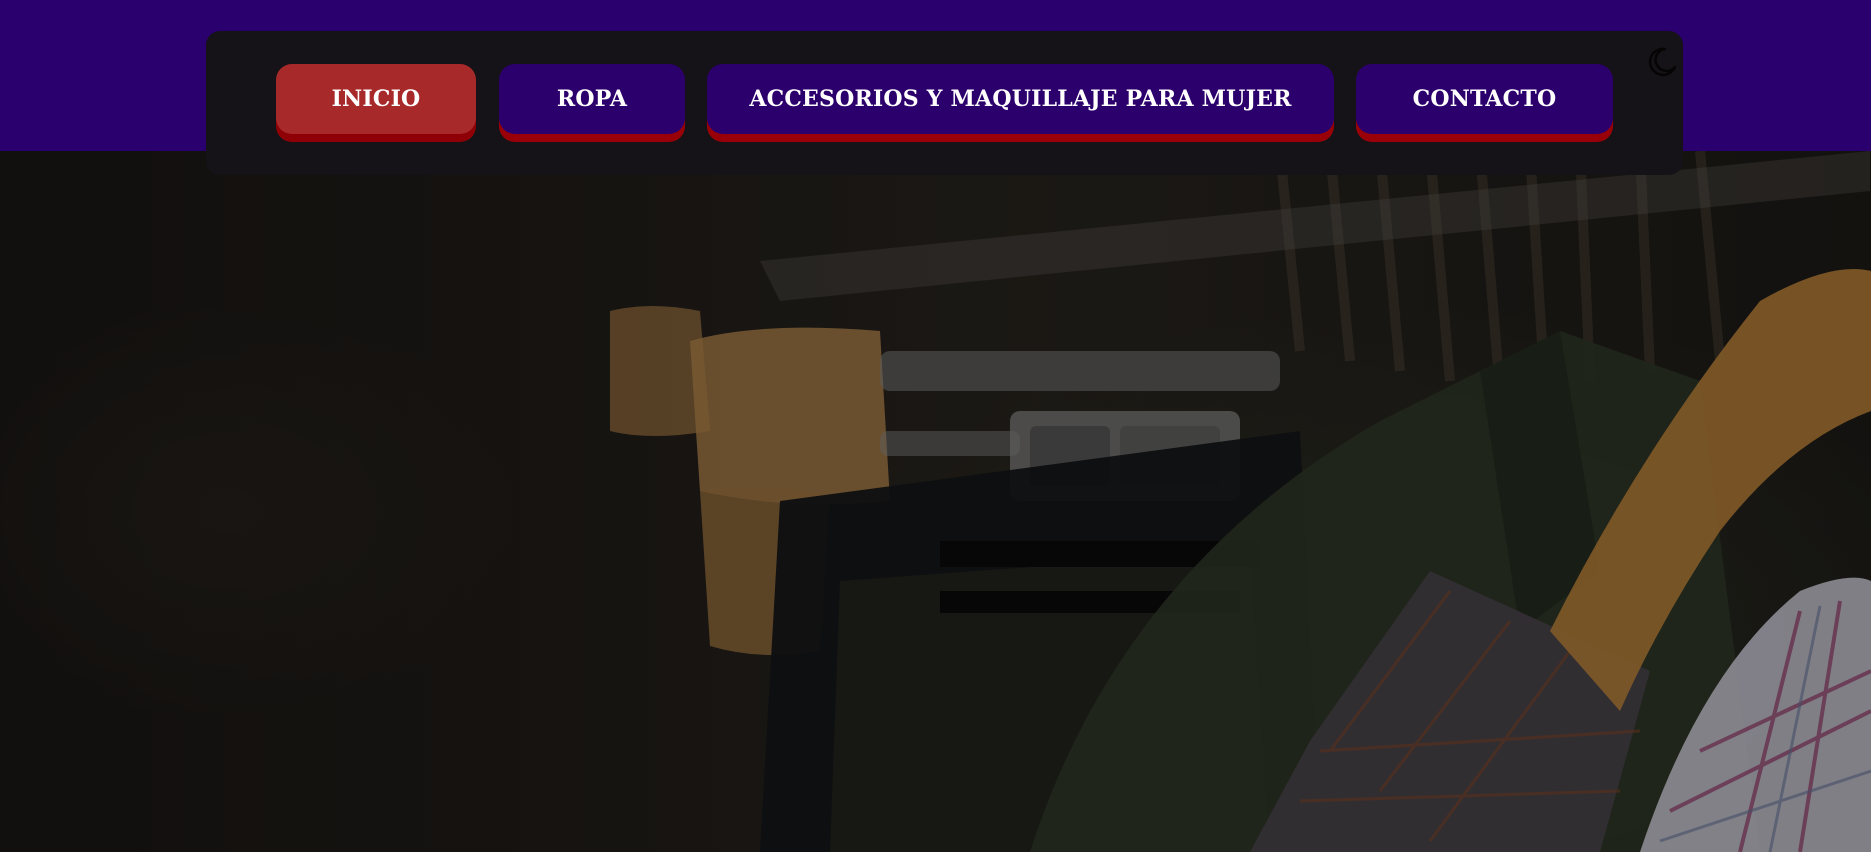 This screenshot has height=852, width=1871. I want to click on moon-icon, so click(1662, 62).